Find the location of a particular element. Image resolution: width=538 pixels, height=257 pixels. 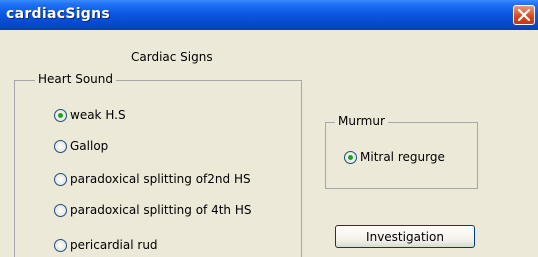

radio-mitral-regurge: Mitral regurge is located at coordinates (394, 157).